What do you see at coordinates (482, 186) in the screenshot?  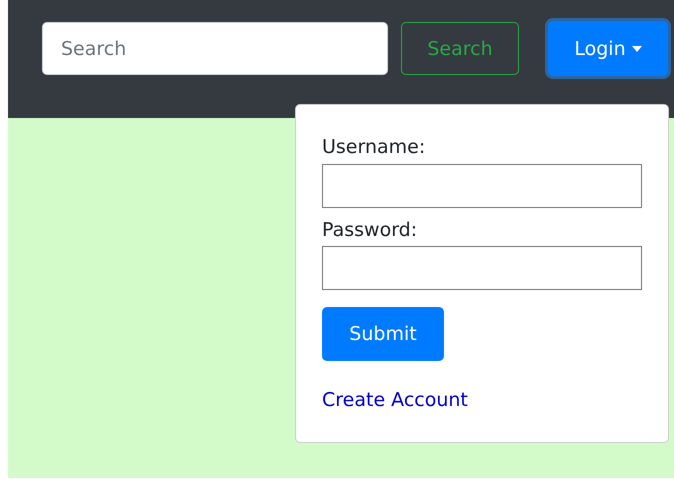 I see `username-field` at bounding box center [482, 186].